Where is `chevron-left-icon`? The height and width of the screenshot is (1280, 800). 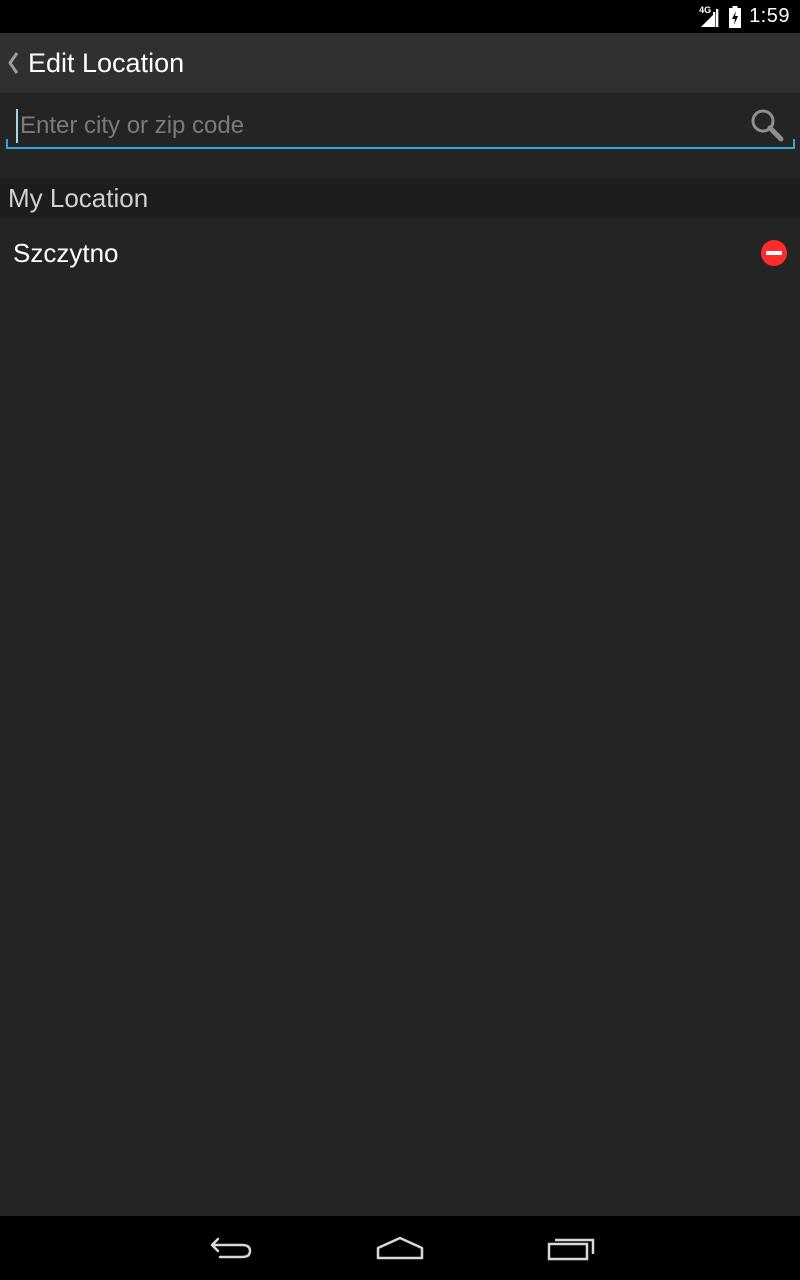
chevron-left-icon is located at coordinates (13, 63).